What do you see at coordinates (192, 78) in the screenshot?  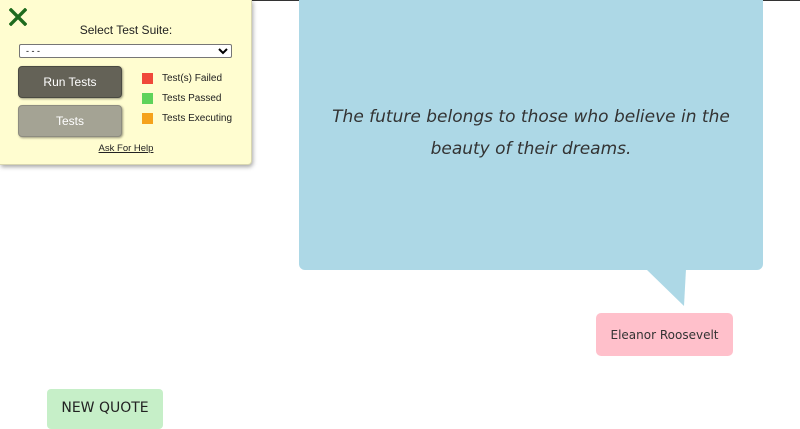 I see `legend-label: Test(s) Failed` at bounding box center [192, 78].